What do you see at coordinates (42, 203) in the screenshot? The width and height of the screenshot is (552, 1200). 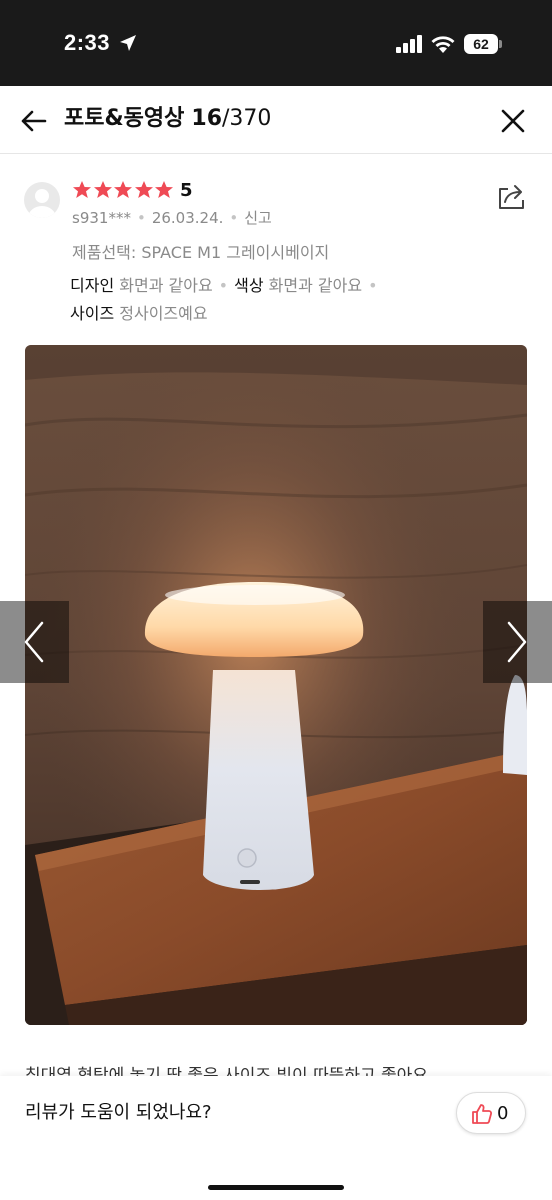 I see `user-silhouette-icon` at bounding box center [42, 203].